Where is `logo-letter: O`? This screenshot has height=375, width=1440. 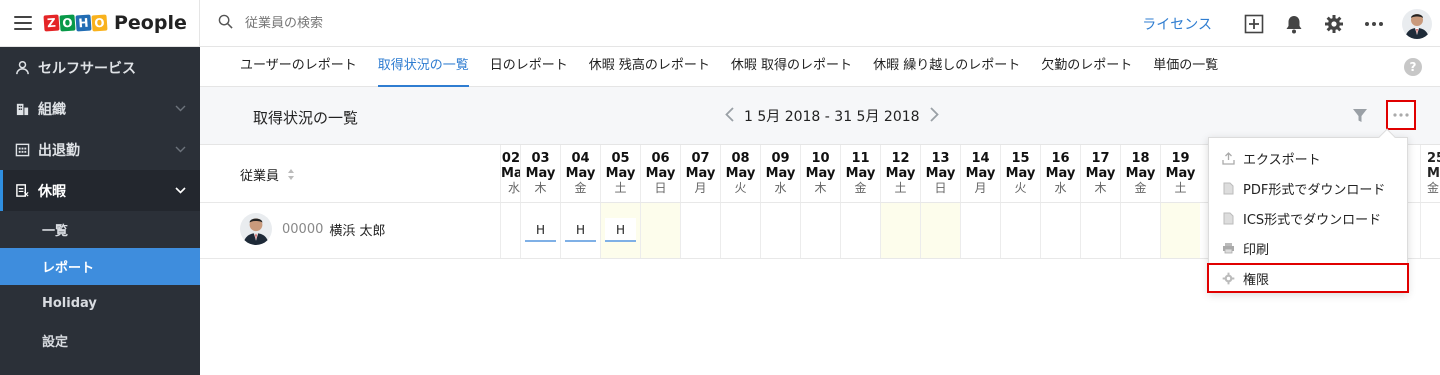 logo-letter: O is located at coordinates (99, 23).